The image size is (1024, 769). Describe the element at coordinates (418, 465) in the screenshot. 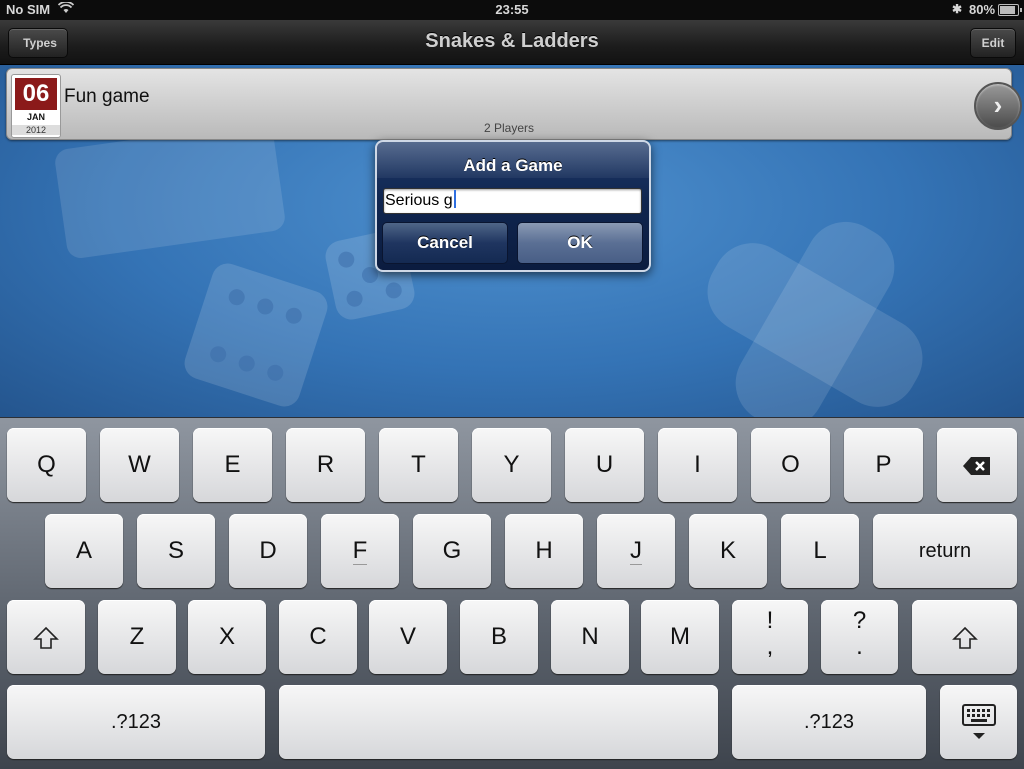

I see `key-t: T` at that location.